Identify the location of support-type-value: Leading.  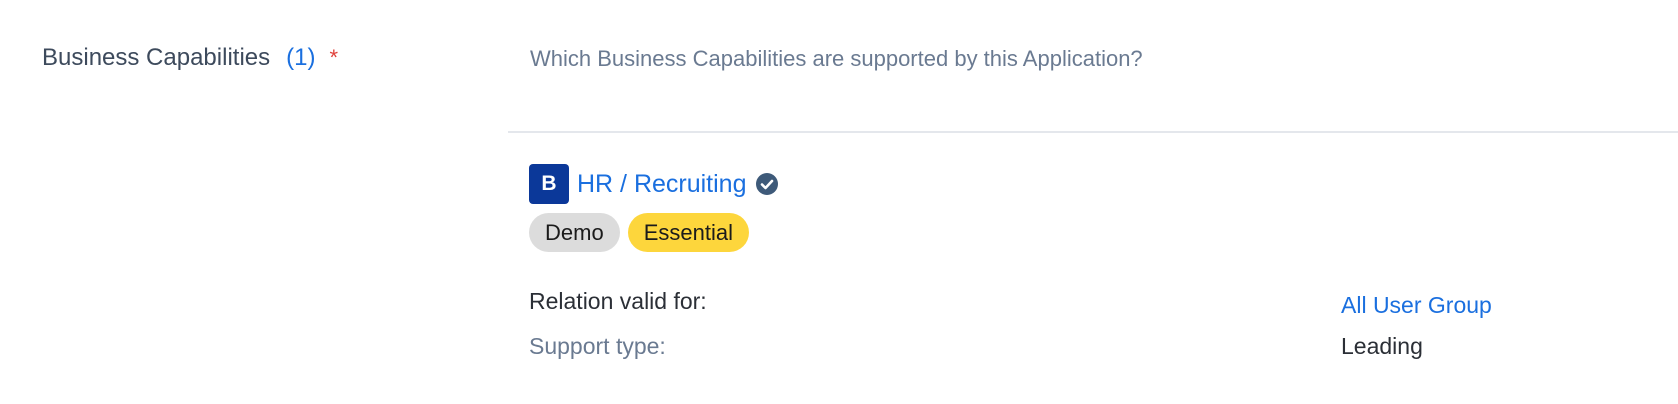
(1382, 346).